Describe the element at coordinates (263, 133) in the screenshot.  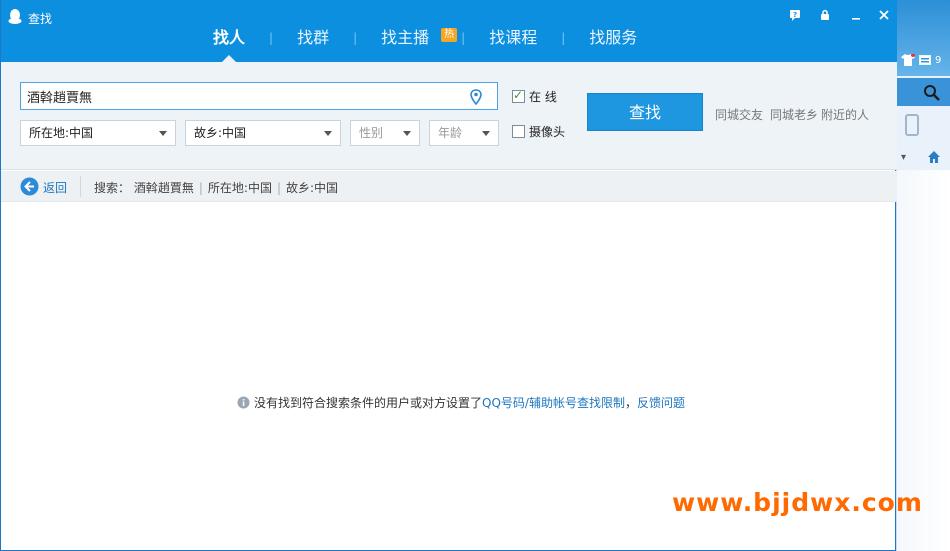
I see `hometown-select: 故乡:中国` at that location.